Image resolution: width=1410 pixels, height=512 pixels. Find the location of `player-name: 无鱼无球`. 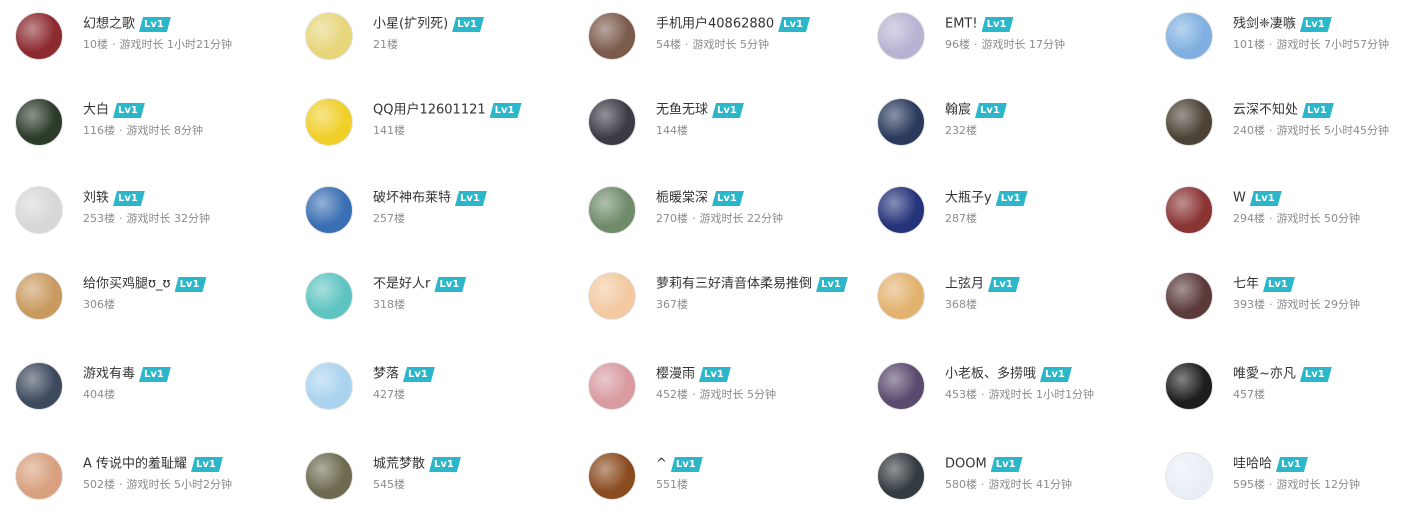

player-name: 无鱼无球 is located at coordinates (682, 110).